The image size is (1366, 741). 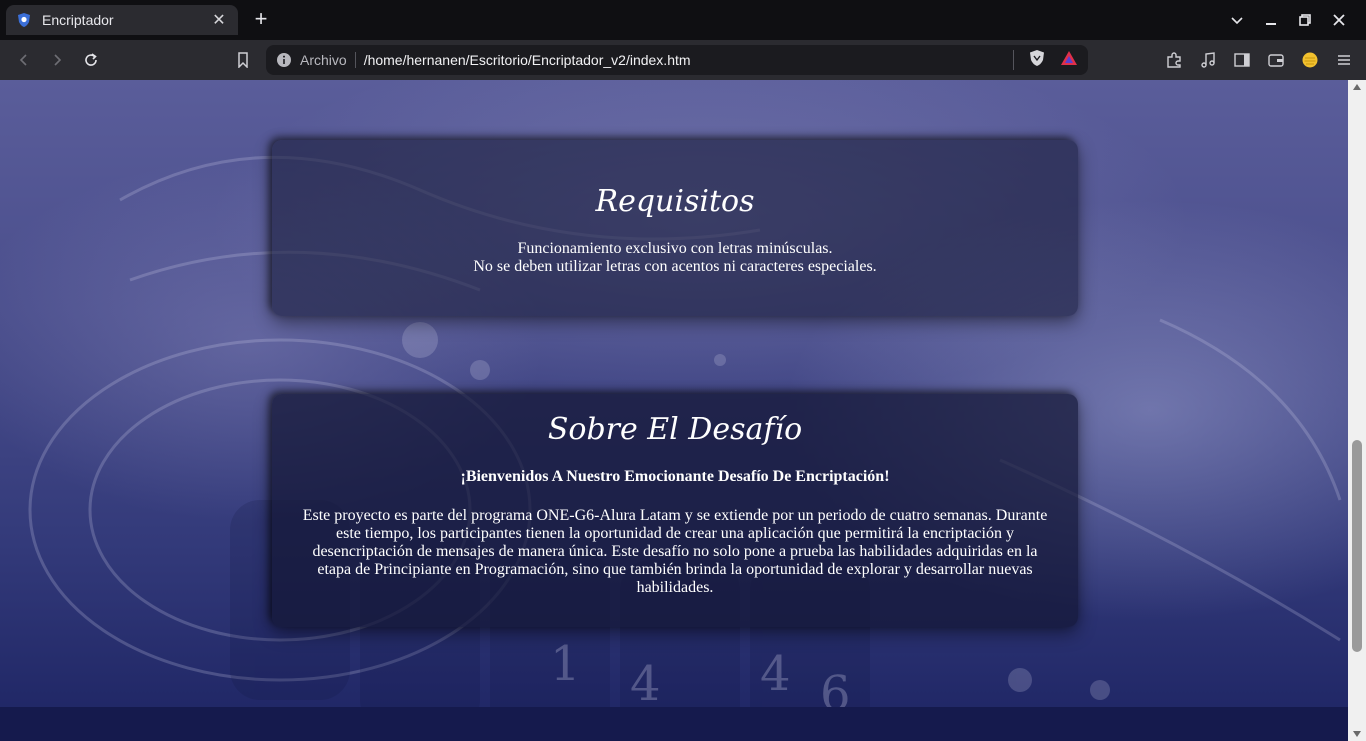 What do you see at coordinates (1339, 20) in the screenshot?
I see `close-window-icon` at bounding box center [1339, 20].